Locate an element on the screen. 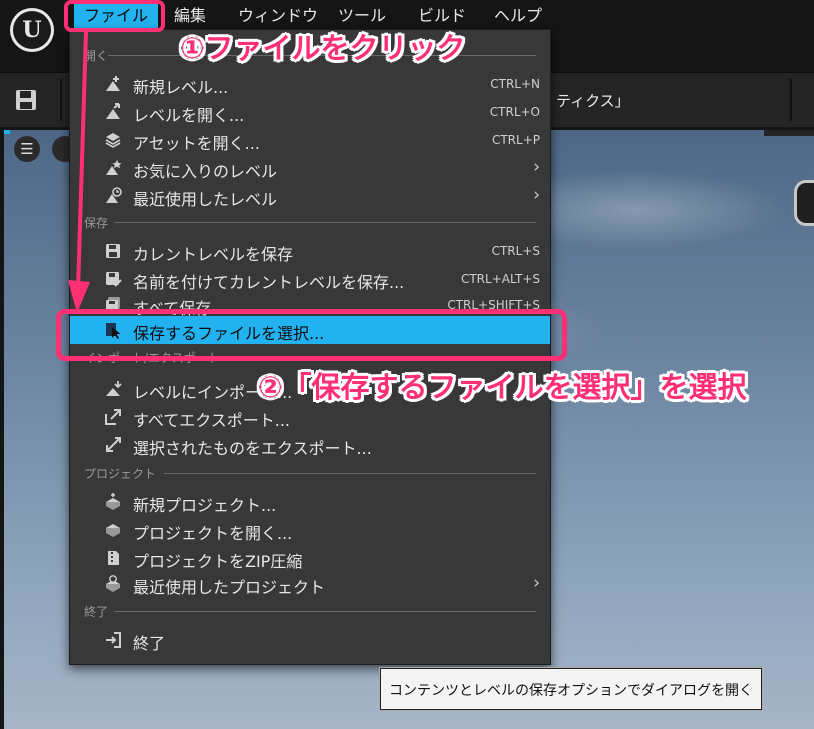 This screenshot has width=814, height=729. tooltip-text: コンテンツとレベルの保存オプションでダイアログを開く is located at coordinates (571, 691).